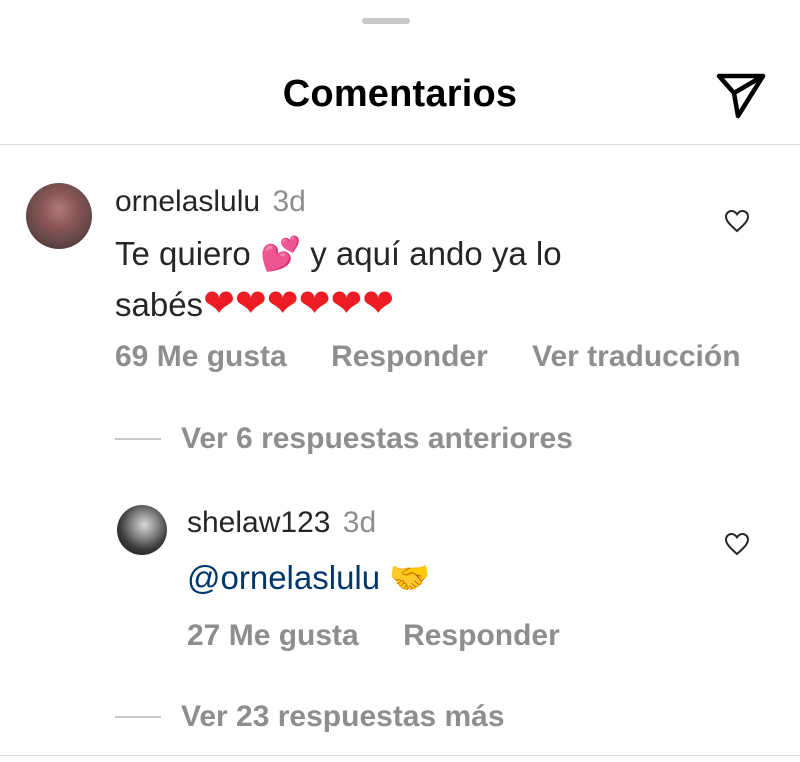 The height and width of the screenshot is (762, 800). Describe the element at coordinates (343, 716) in the screenshot. I see `view-more-label: Ver 23 respuestas más` at that location.